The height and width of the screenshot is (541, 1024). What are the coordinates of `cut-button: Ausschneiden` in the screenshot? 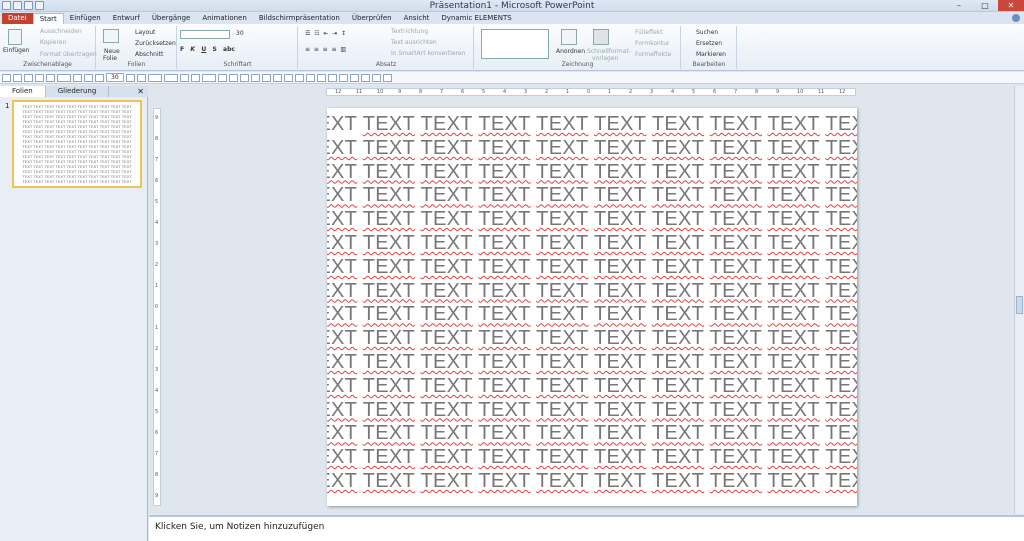 It's located at (61, 32).